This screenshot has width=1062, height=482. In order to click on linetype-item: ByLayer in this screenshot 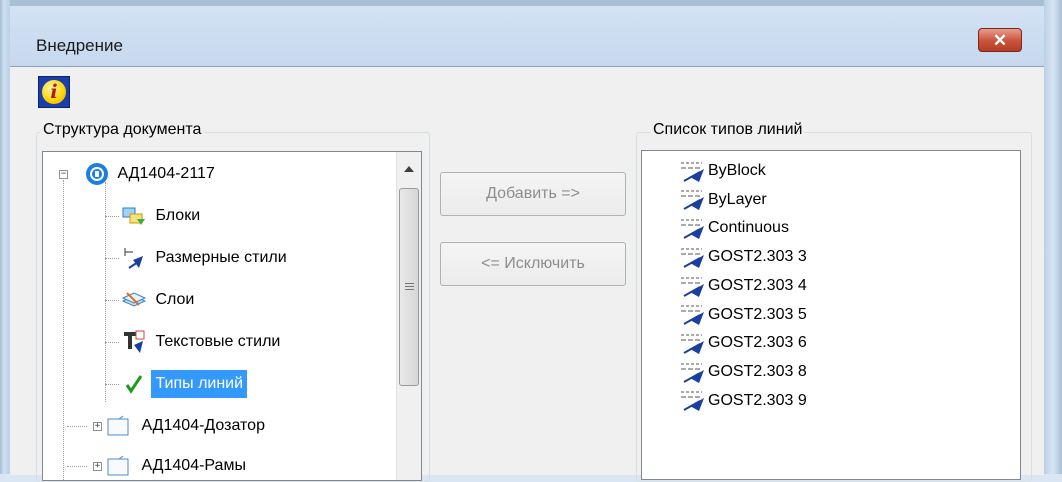, I will do `click(722, 199)`.